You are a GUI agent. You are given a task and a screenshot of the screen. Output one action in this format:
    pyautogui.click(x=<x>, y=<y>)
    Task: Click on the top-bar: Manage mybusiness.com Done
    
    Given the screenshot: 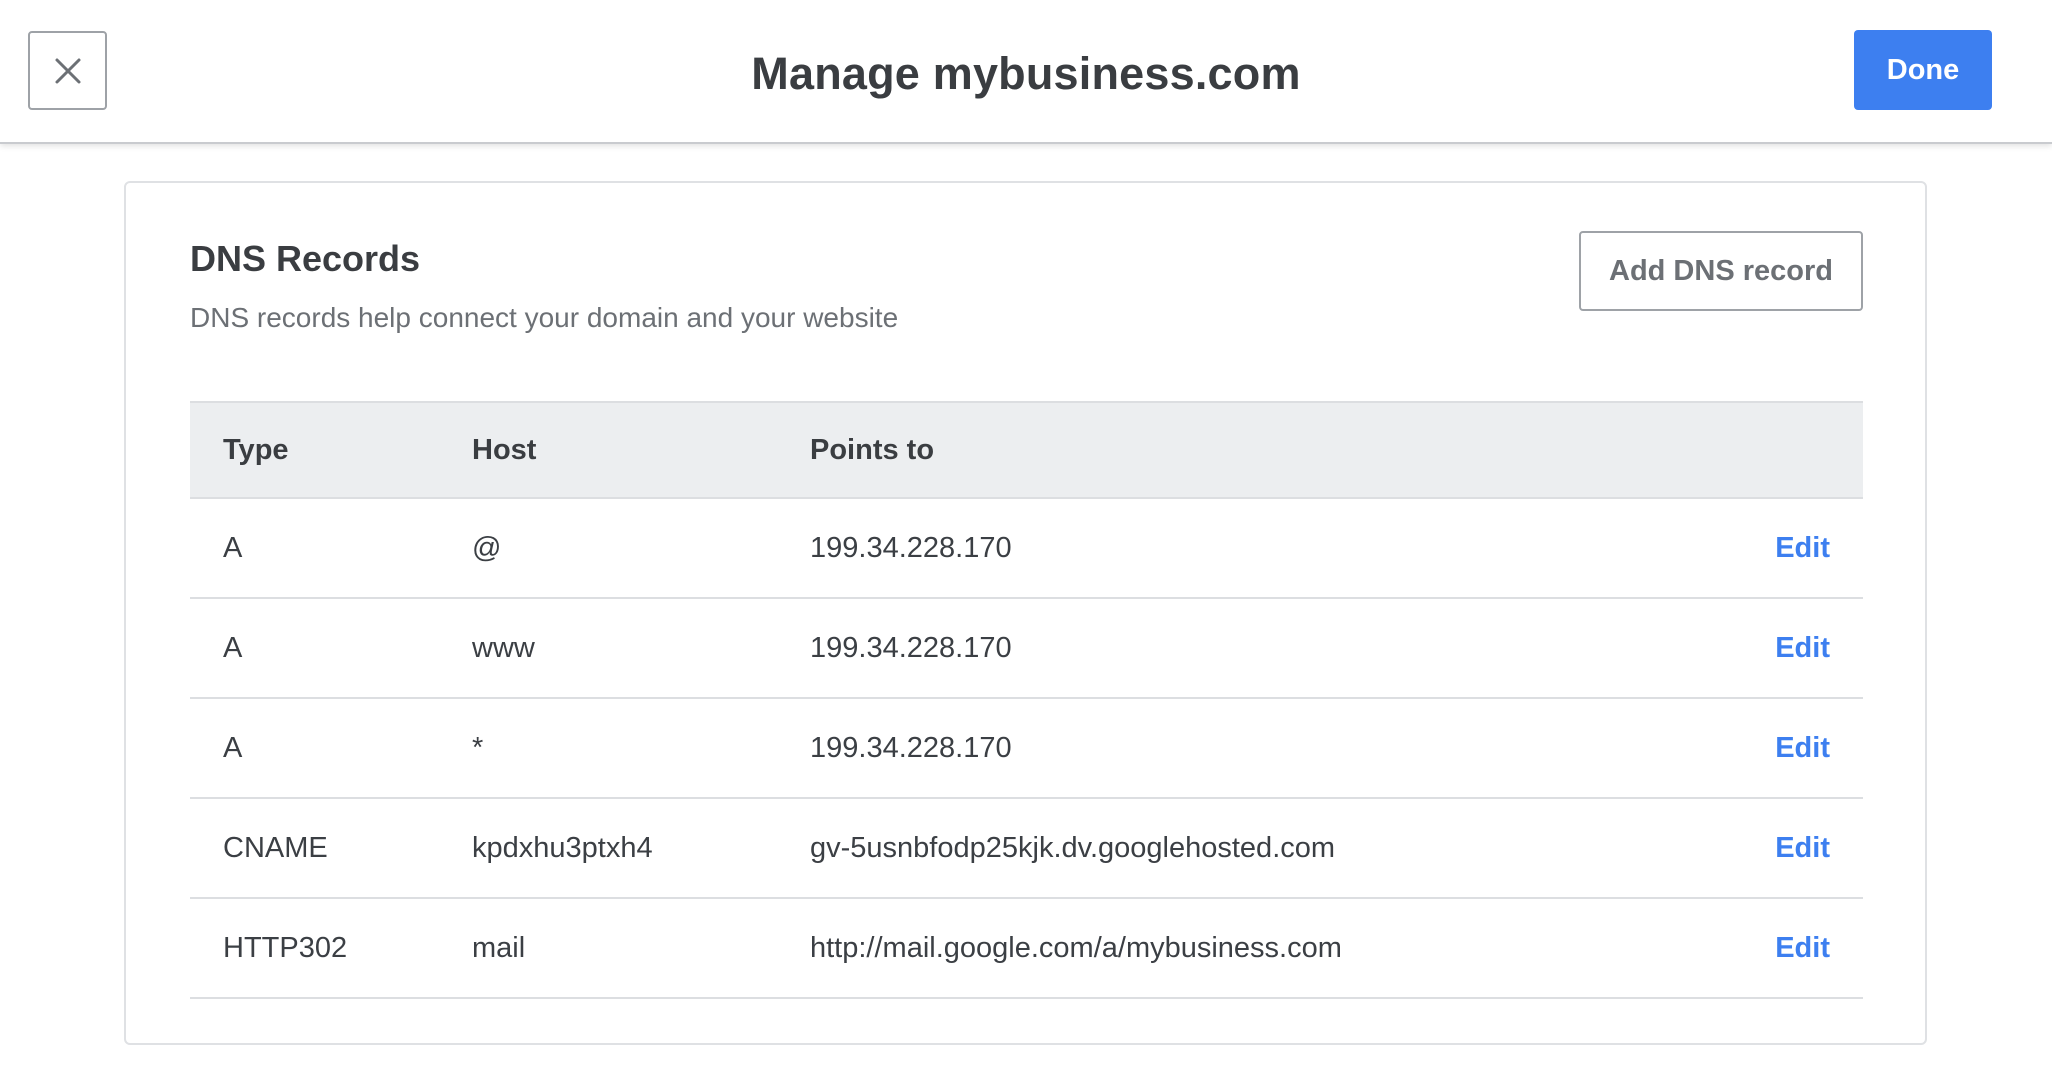 What is the action you would take?
    pyautogui.click(x=1026, y=72)
    